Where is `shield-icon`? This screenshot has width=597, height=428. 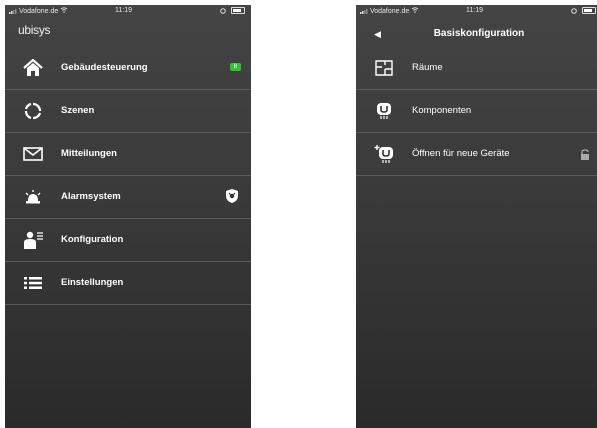 shield-icon is located at coordinates (232, 198).